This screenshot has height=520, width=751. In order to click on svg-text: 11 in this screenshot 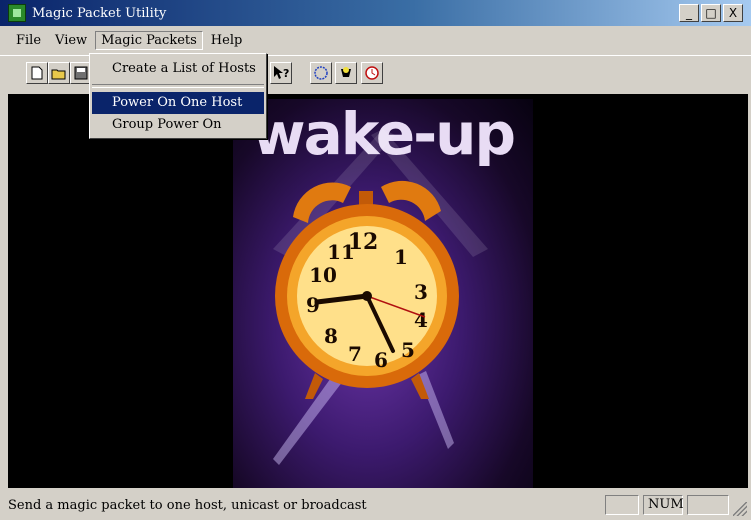, I will do `click(341, 252)`.